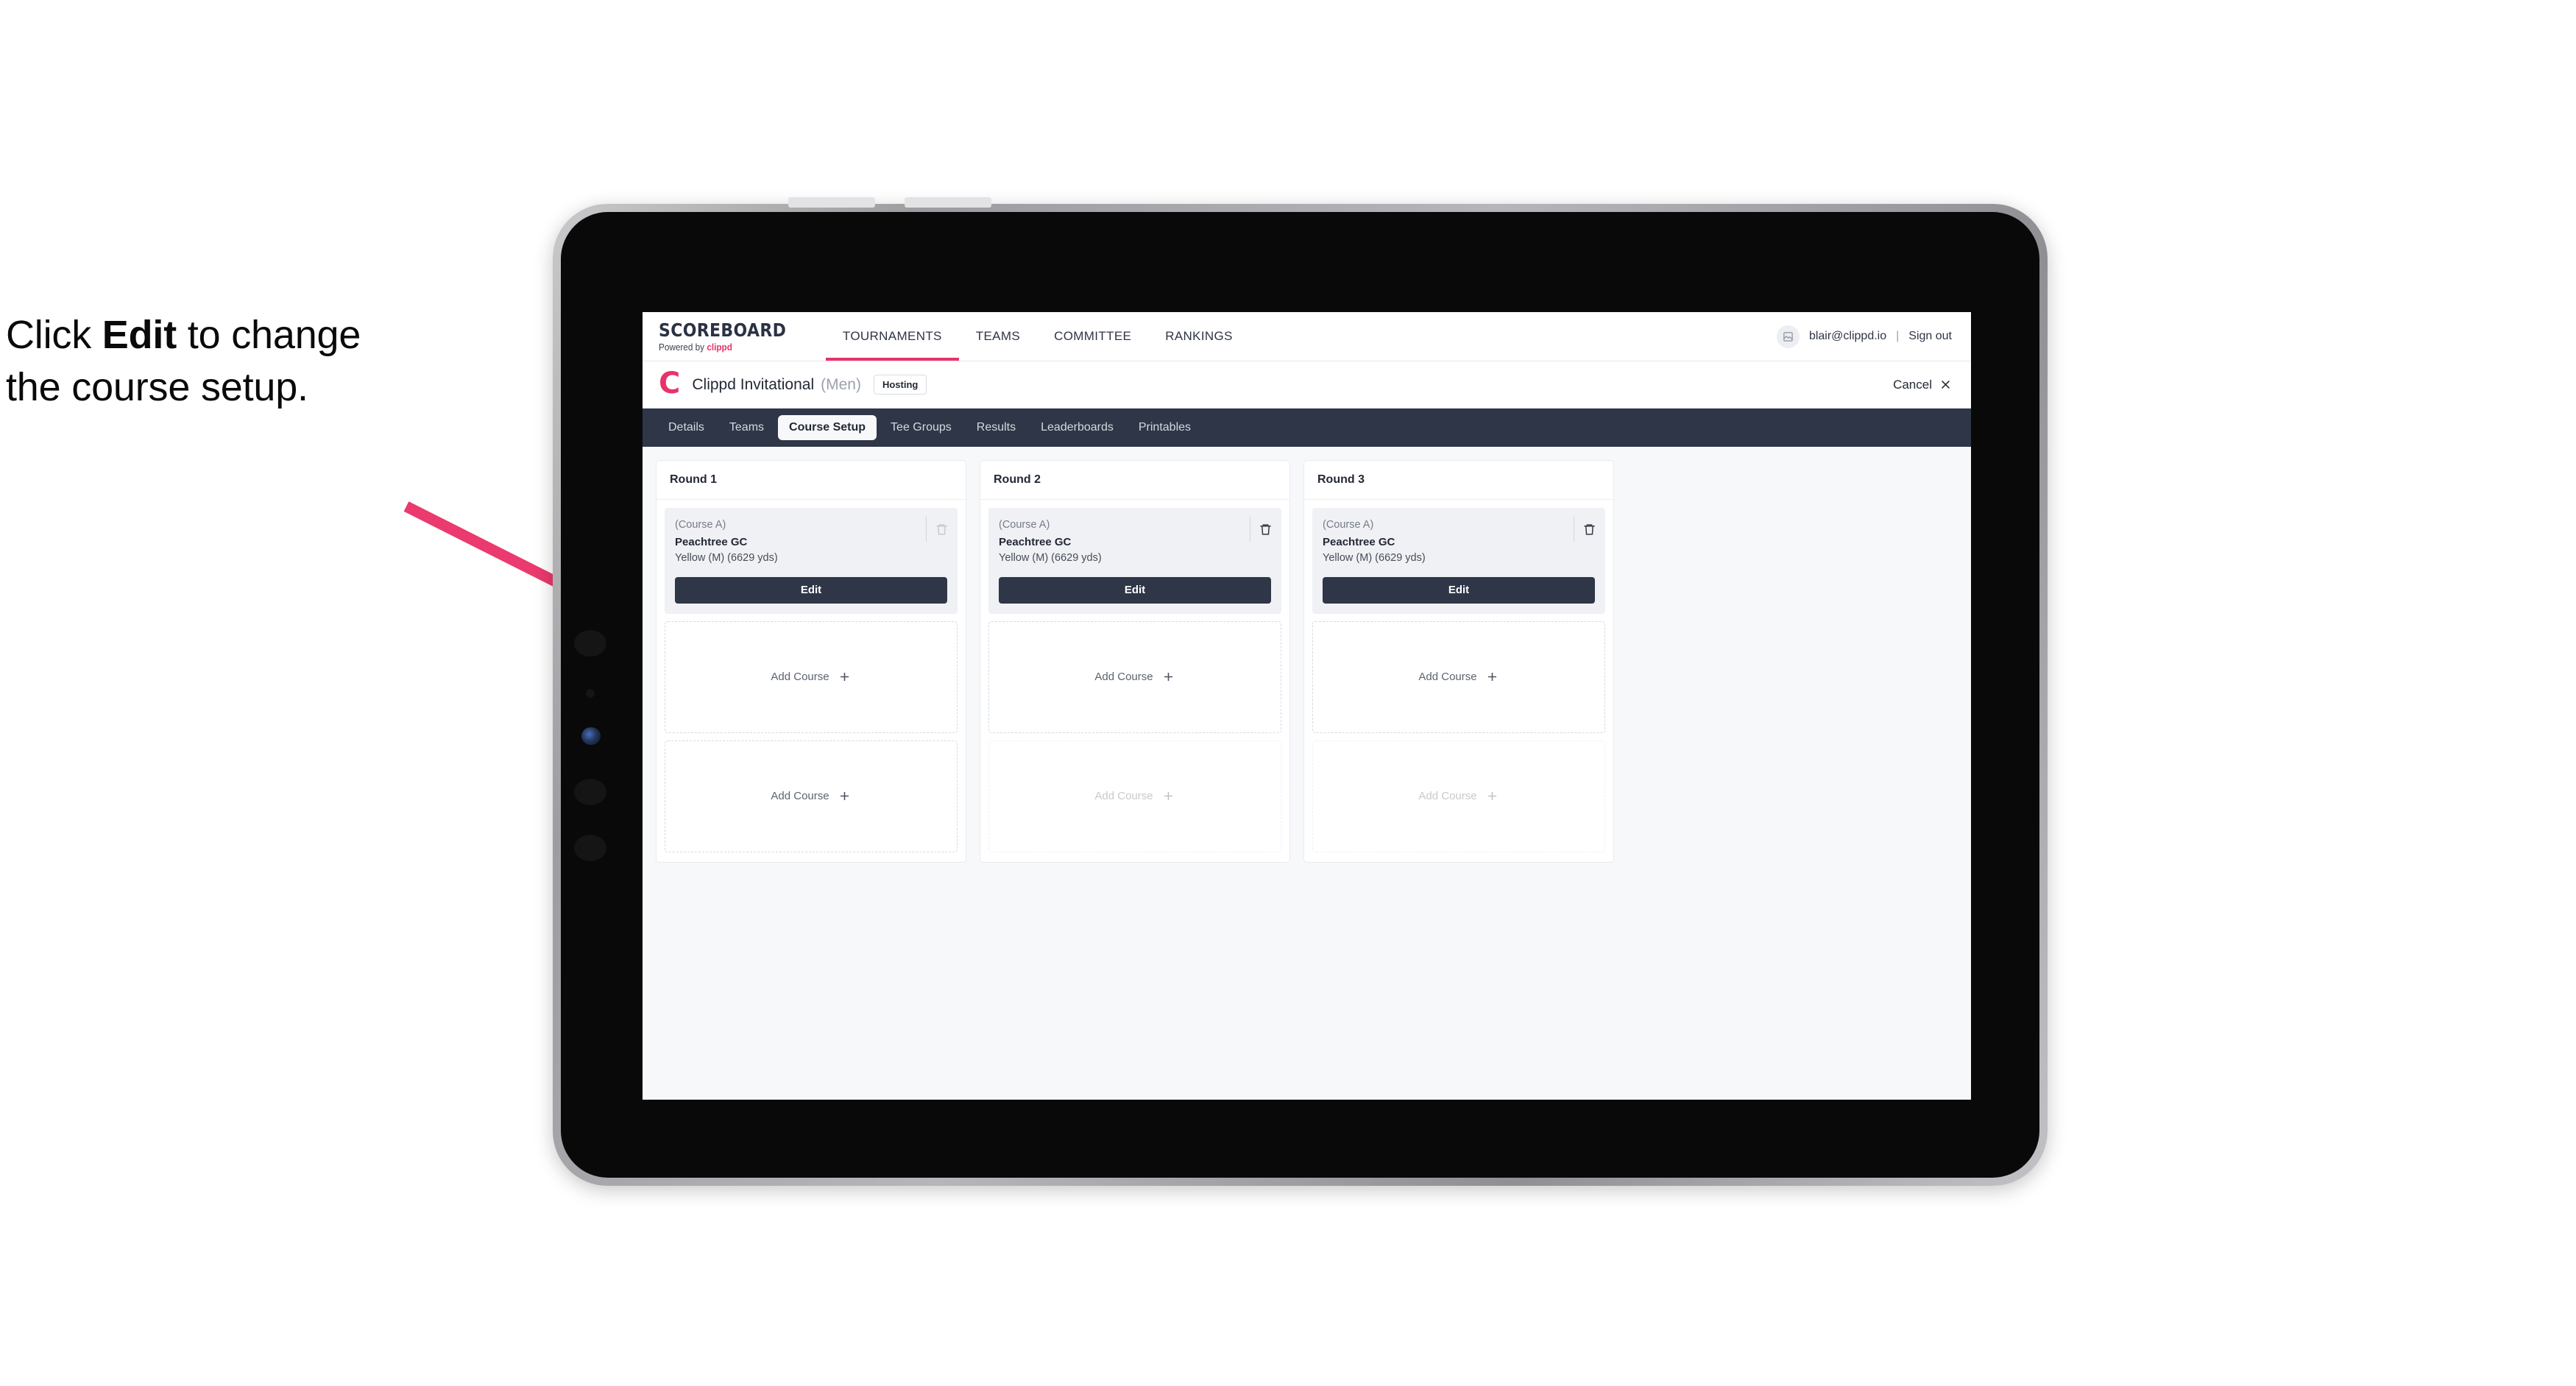  I want to click on round-title: Round 2, so click(1134, 481).